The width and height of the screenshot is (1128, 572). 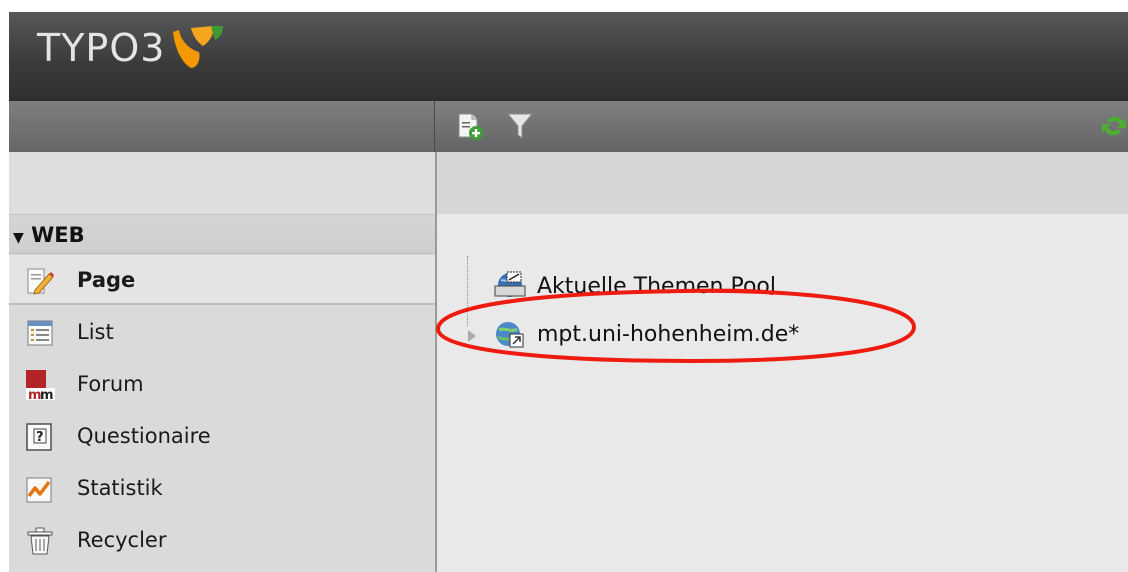 I want to click on module-menu-header, so click(x=222, y=127).